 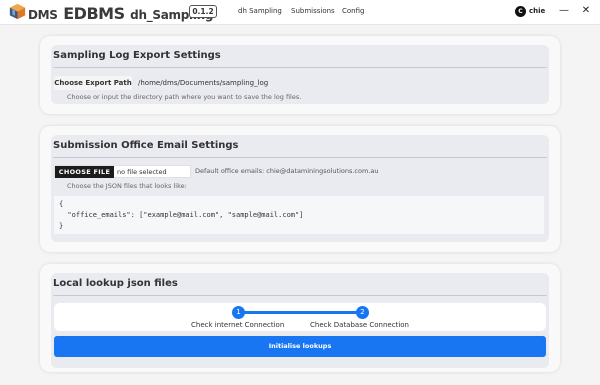 I want to click on step-2-label: Check Database Connection, so click(x=359, y=325).